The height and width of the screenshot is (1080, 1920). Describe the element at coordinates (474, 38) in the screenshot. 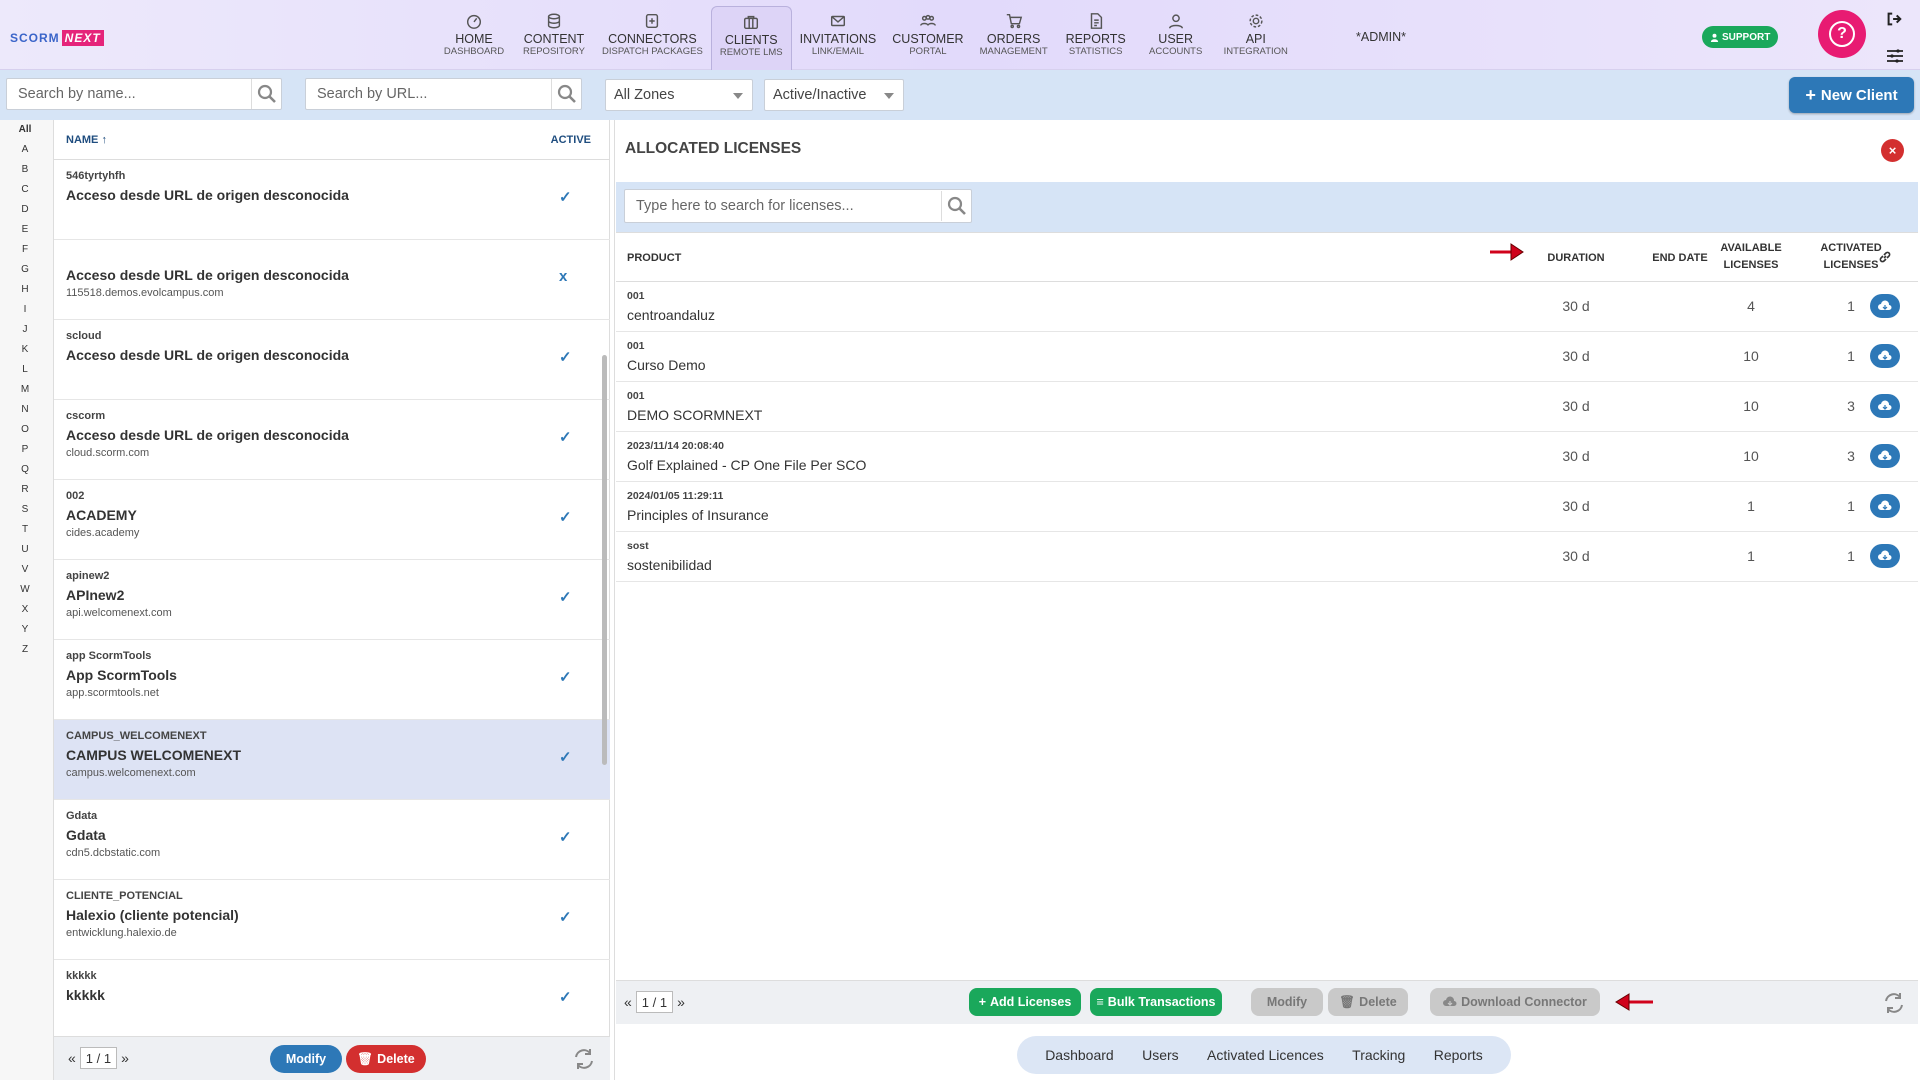

I see `nav-home: HOME DASHBOARD` at that location.